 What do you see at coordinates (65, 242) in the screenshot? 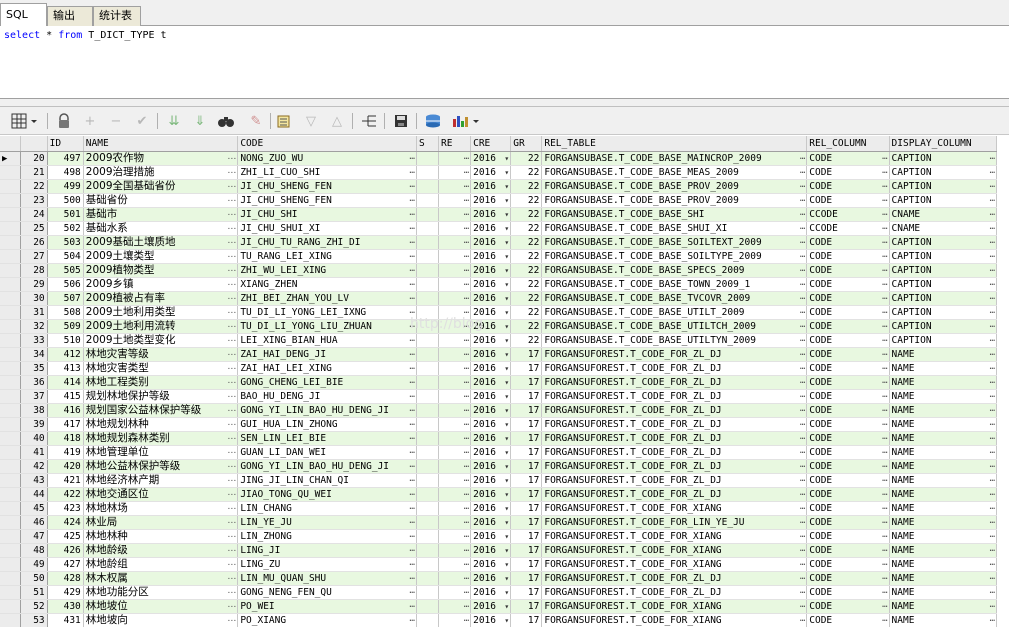
I see `cell-id: 503` at bounding box center [65, 242].